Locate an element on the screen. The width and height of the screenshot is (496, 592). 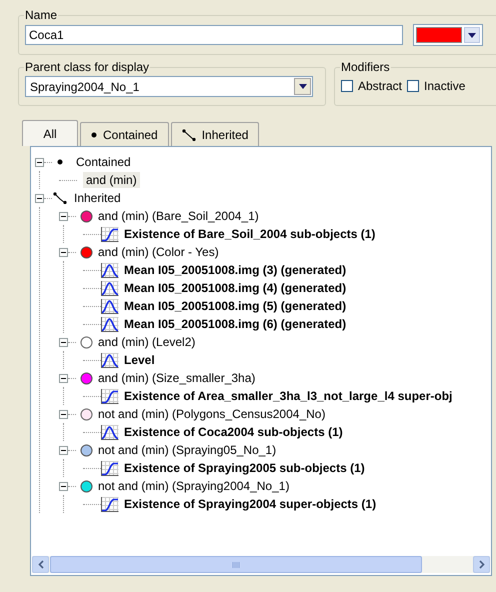
tree-item: and (min) is located at coordinates (111, 180).